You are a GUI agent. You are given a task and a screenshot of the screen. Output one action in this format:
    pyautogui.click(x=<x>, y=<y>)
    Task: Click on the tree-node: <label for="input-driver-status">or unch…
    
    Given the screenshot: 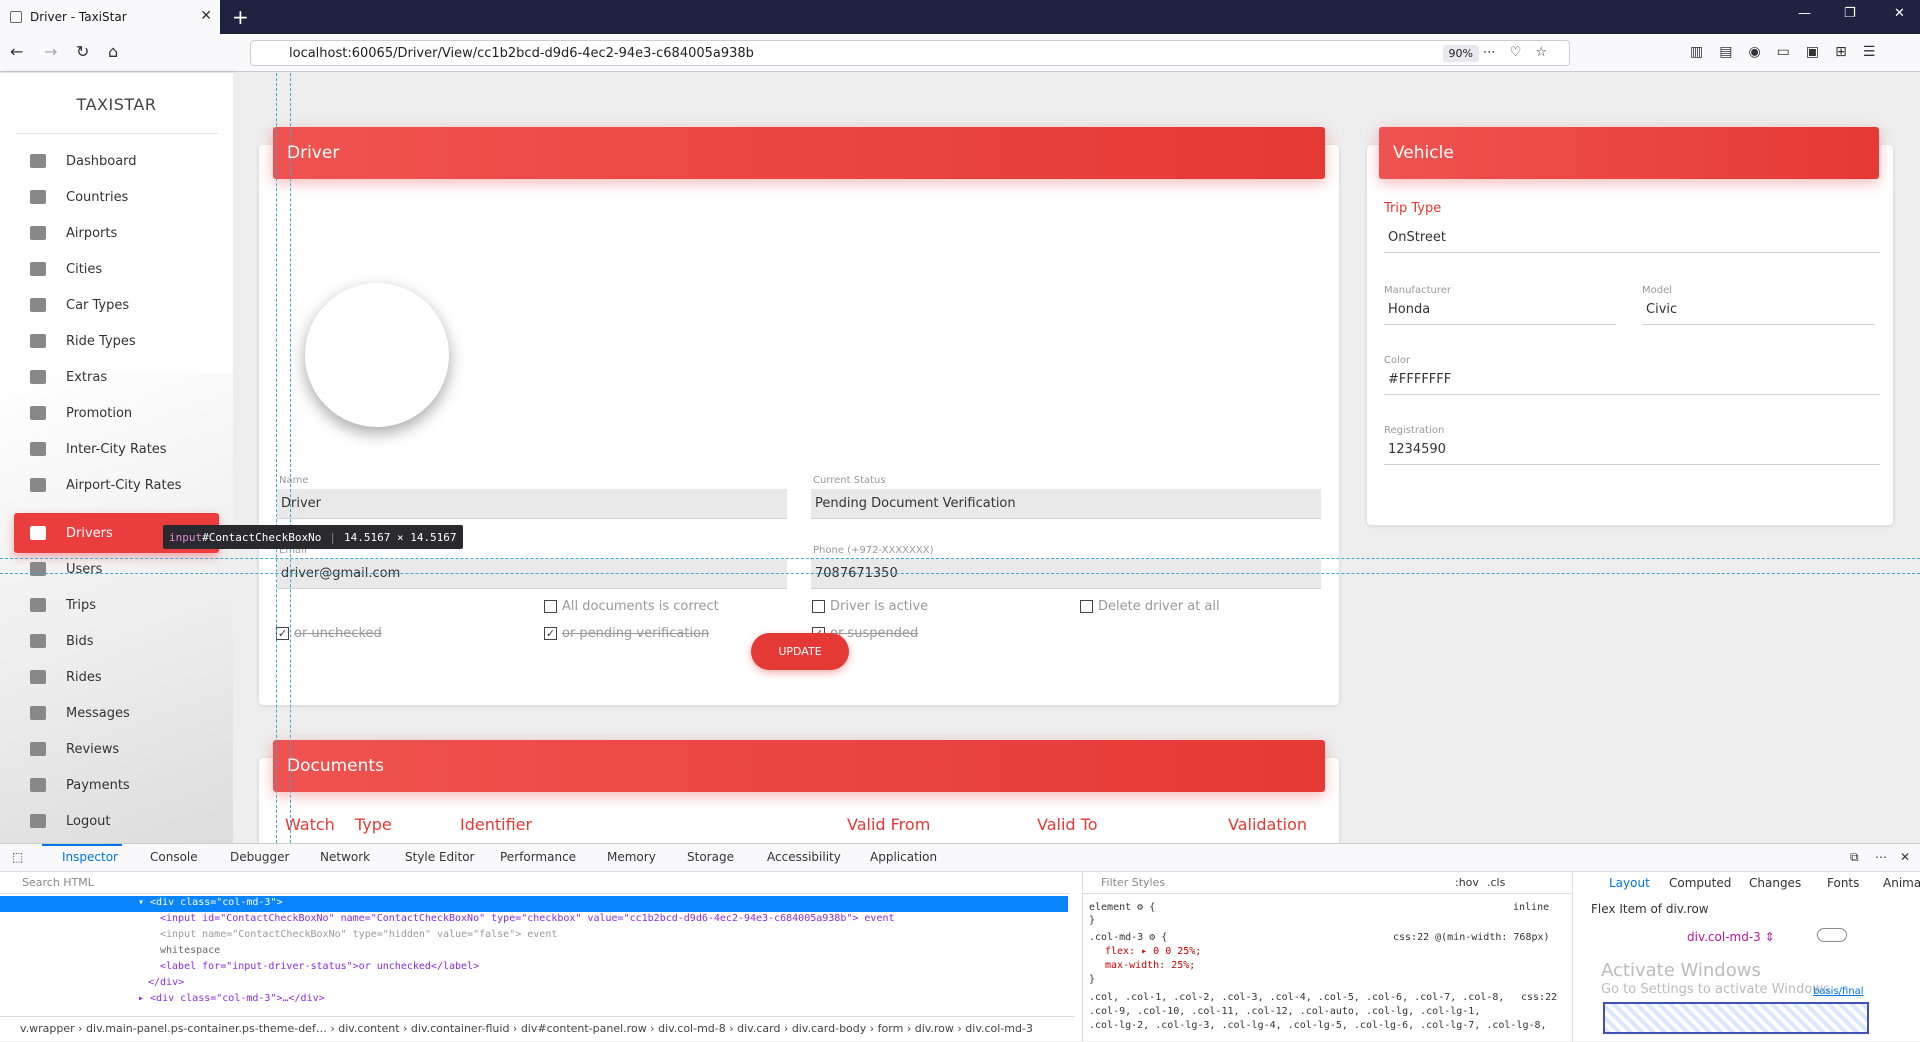 What is the action you would take?
    pyautogui.click(x=534, y=968)
    